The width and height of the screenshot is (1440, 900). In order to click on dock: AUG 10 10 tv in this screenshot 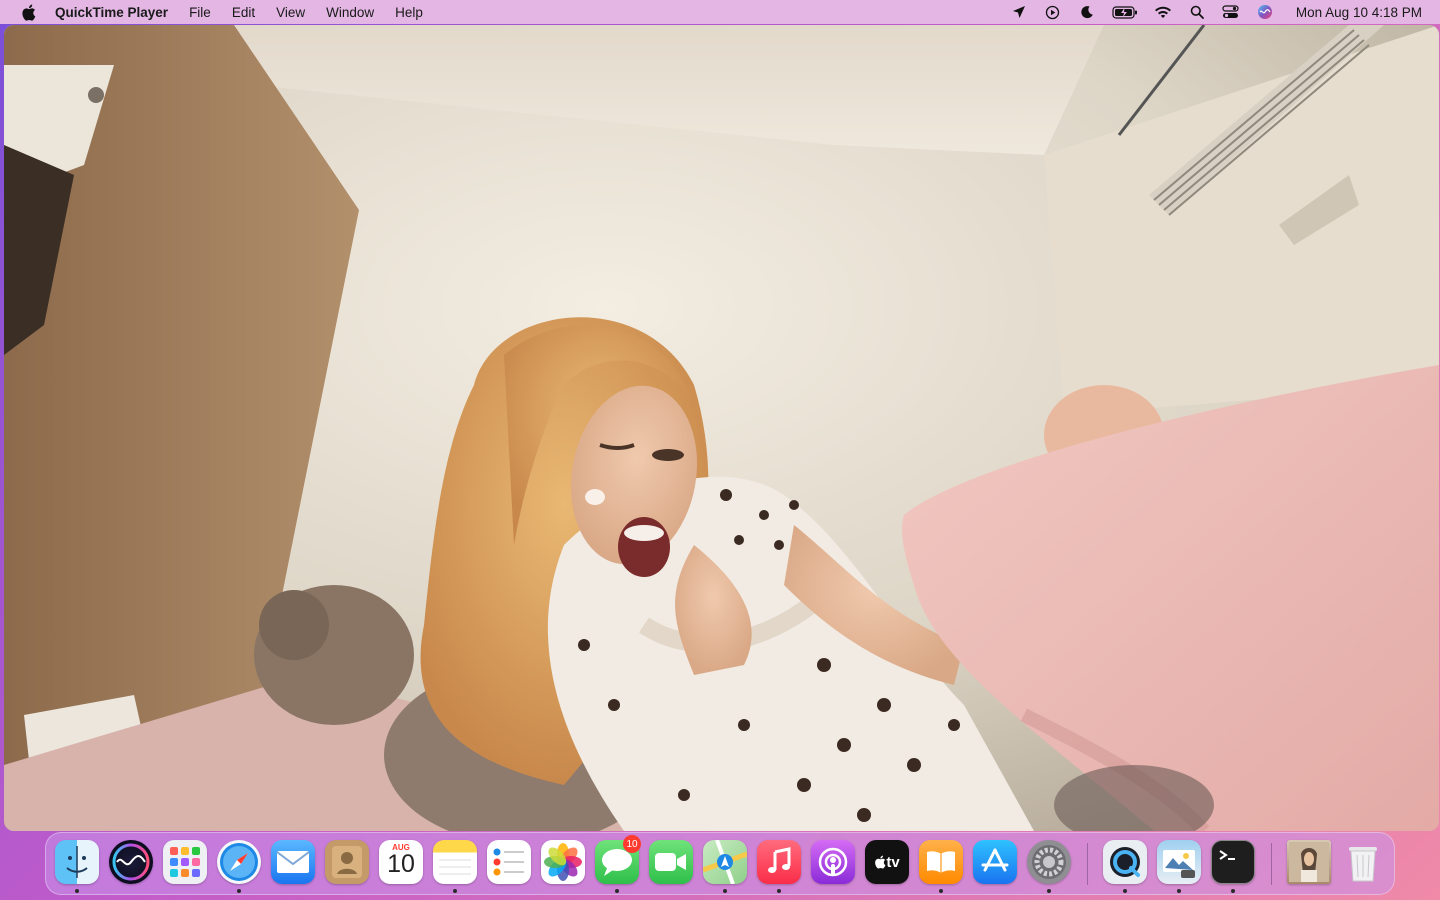, I will do `click(720, 863)`.